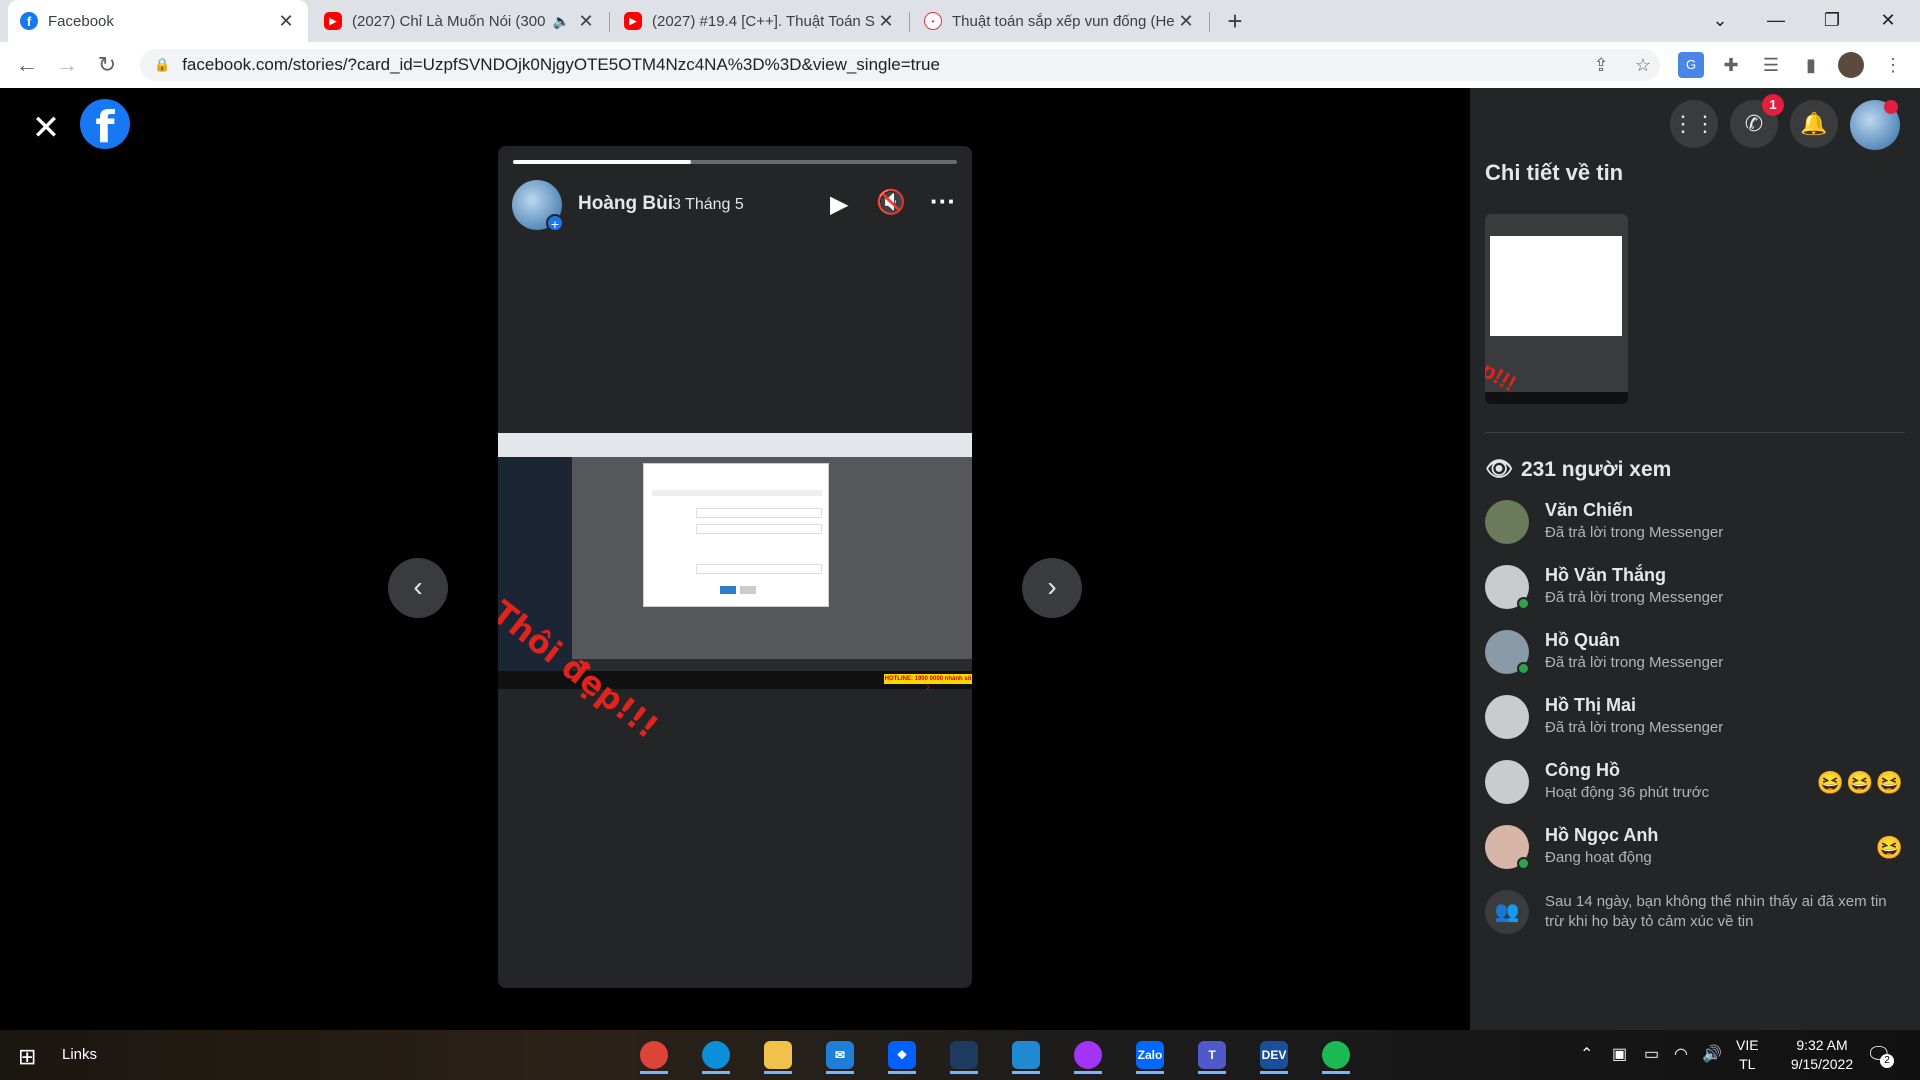 This screenshot has width=1920, height=1080. I want to click on new-tab-button: +, so click(1235, 21).